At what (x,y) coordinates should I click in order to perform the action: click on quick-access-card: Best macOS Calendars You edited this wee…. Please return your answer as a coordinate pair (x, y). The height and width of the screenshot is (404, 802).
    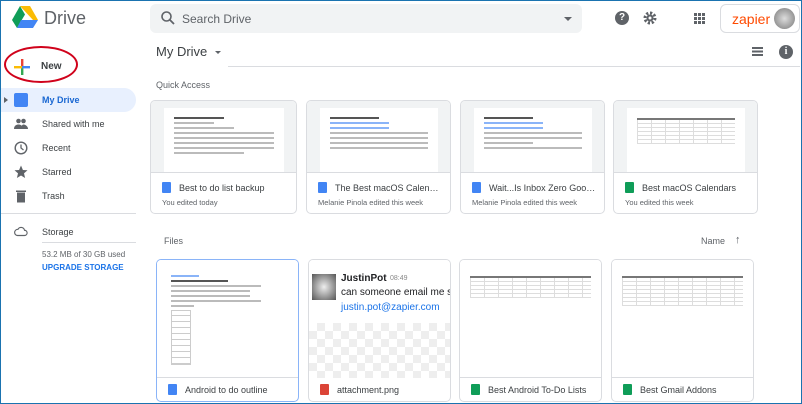
    Looking at the image, I should click on (685, 157).